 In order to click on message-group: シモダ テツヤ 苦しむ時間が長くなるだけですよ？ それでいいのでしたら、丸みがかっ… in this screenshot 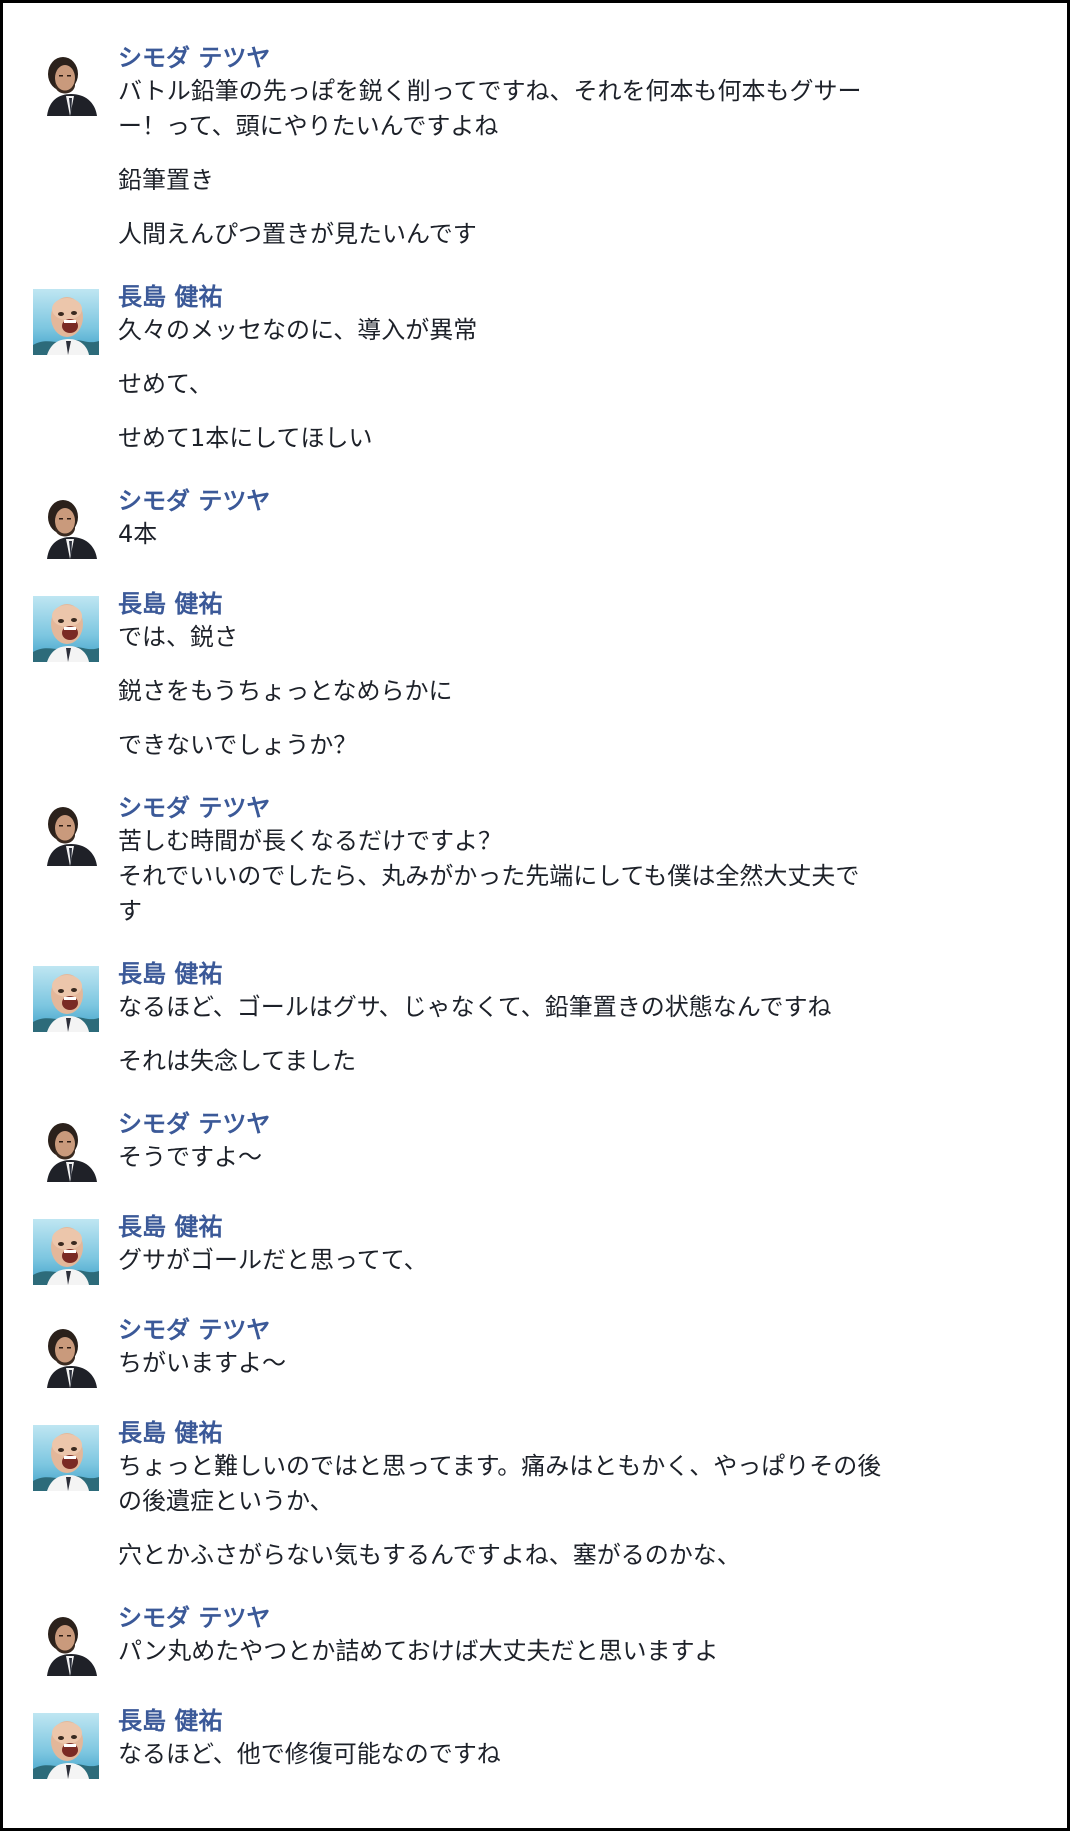, I will do `click(505, 860)`.